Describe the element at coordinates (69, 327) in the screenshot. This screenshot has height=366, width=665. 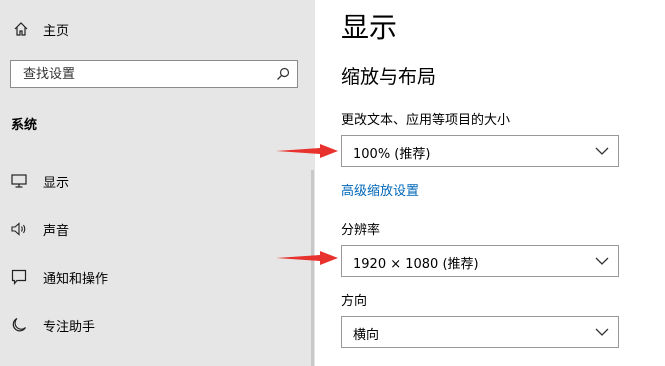
I see `sidebar-item-label: 专注助手` at that location.